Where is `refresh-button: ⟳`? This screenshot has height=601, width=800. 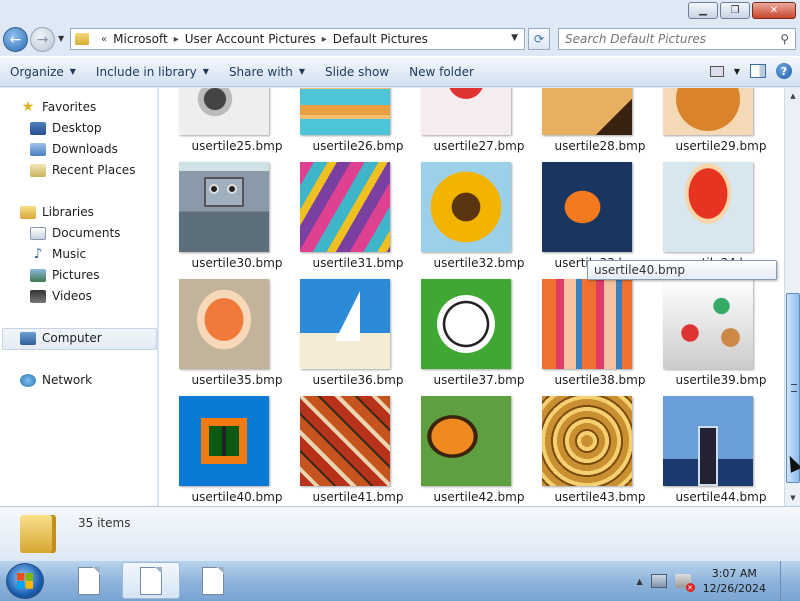 refresh-button: ⟳ is located at coordinates (539, 39).